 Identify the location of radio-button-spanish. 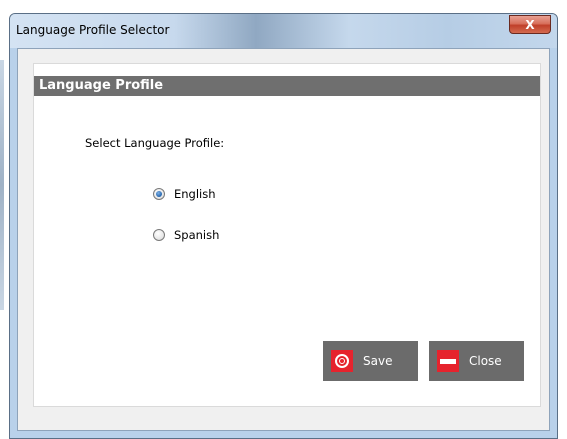
(159, 235).